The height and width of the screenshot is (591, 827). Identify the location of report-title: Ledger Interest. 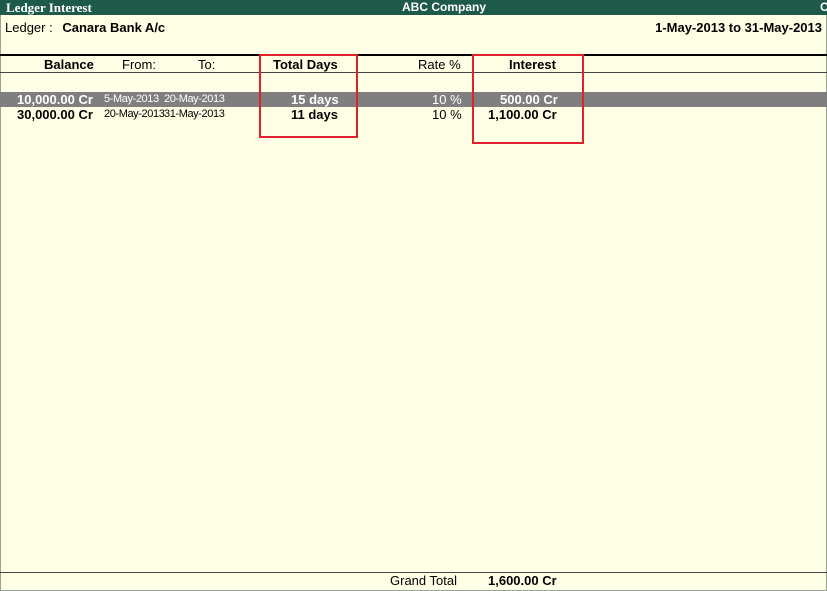
(49, 7).